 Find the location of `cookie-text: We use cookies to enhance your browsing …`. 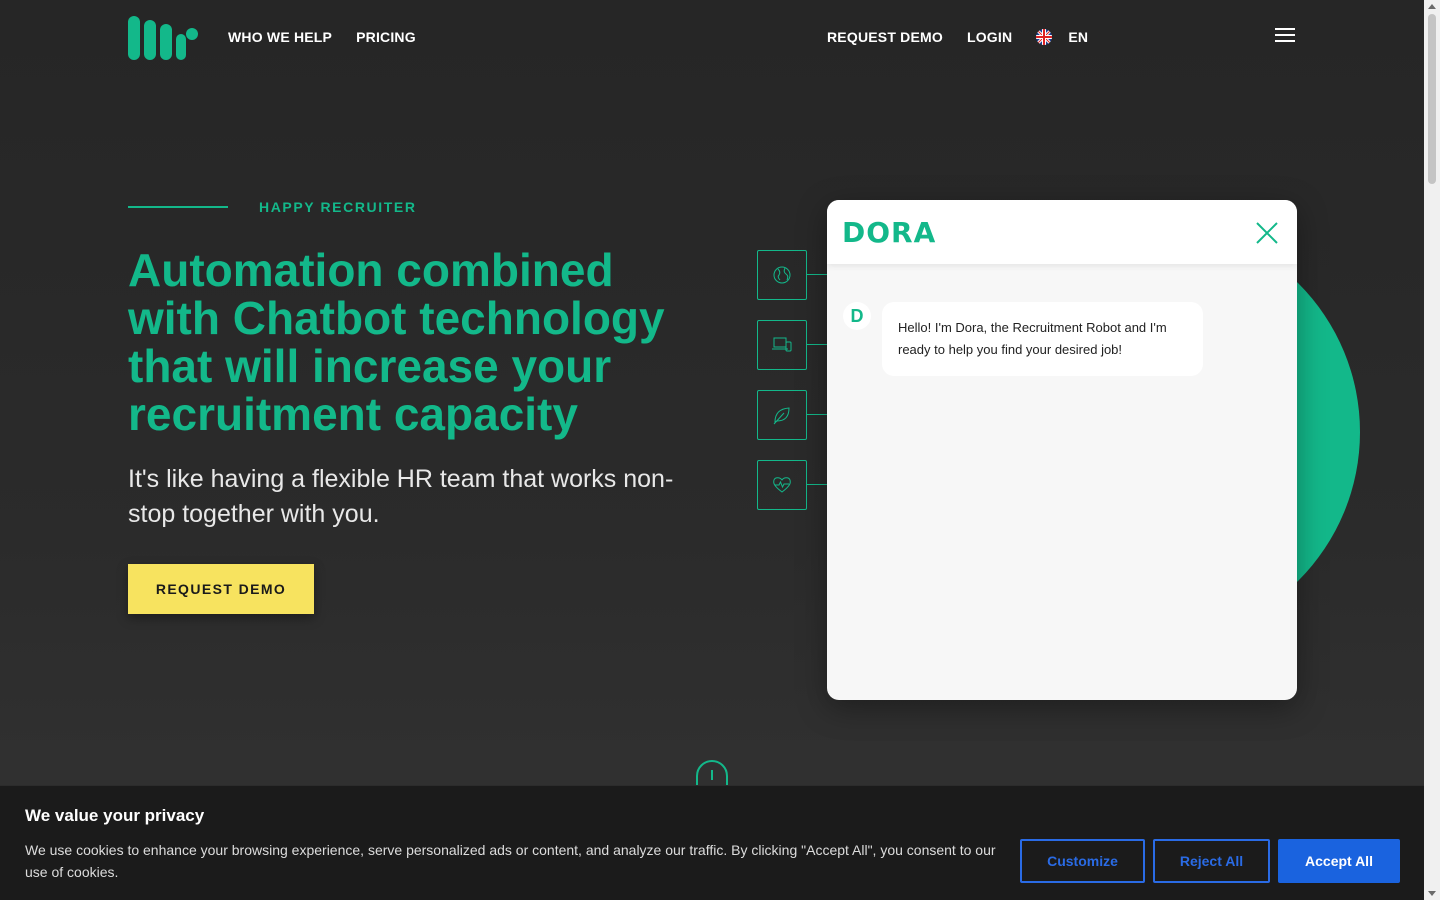

cookie-text: We use cookies to enhance your browsing … is located at coordinates (510, 861).